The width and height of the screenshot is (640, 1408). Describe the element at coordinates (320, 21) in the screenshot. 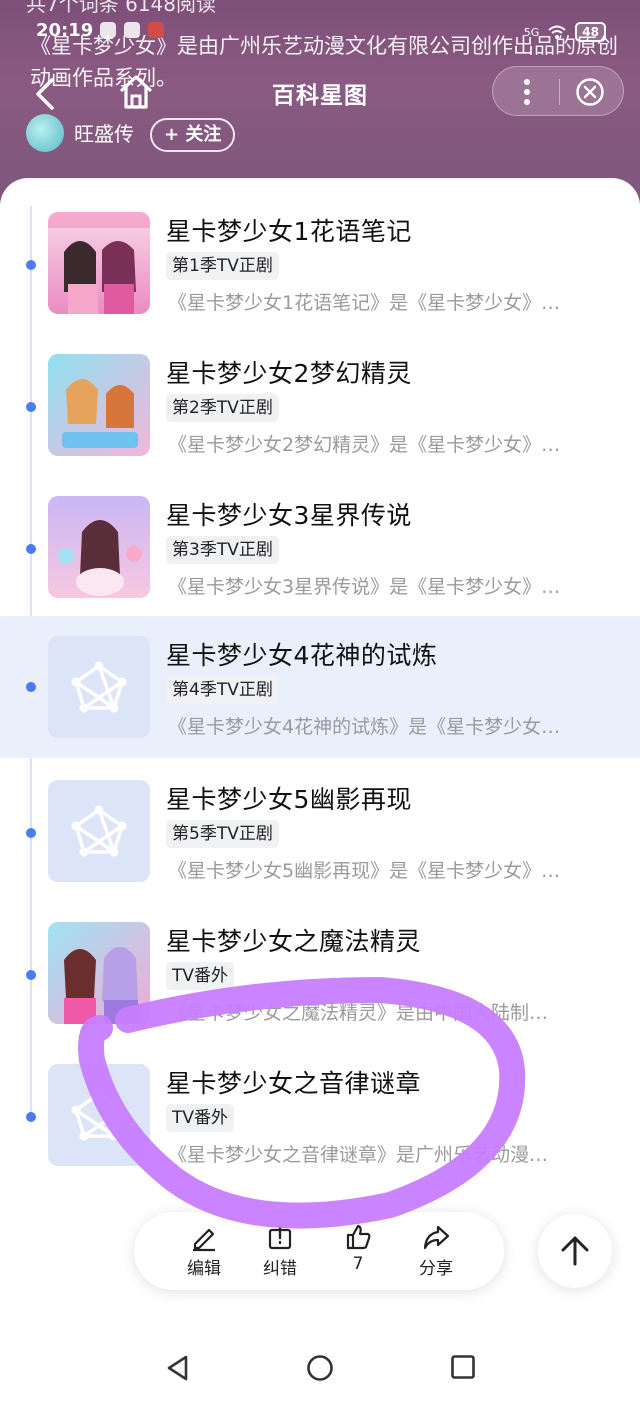

I see `status-bar: 20:19 5G 48` at that location.